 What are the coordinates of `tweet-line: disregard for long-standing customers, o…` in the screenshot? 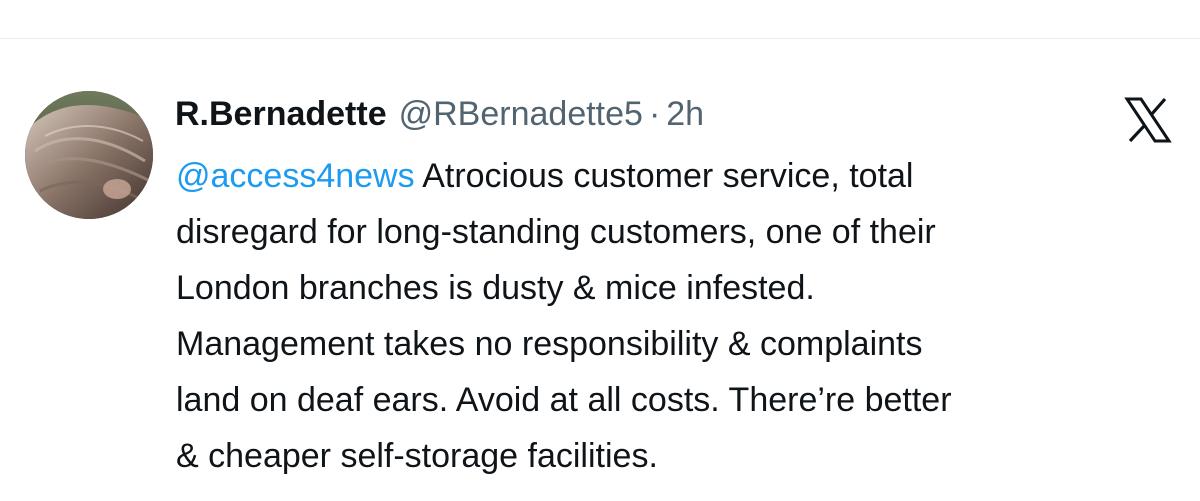 It's located at (556, 232).